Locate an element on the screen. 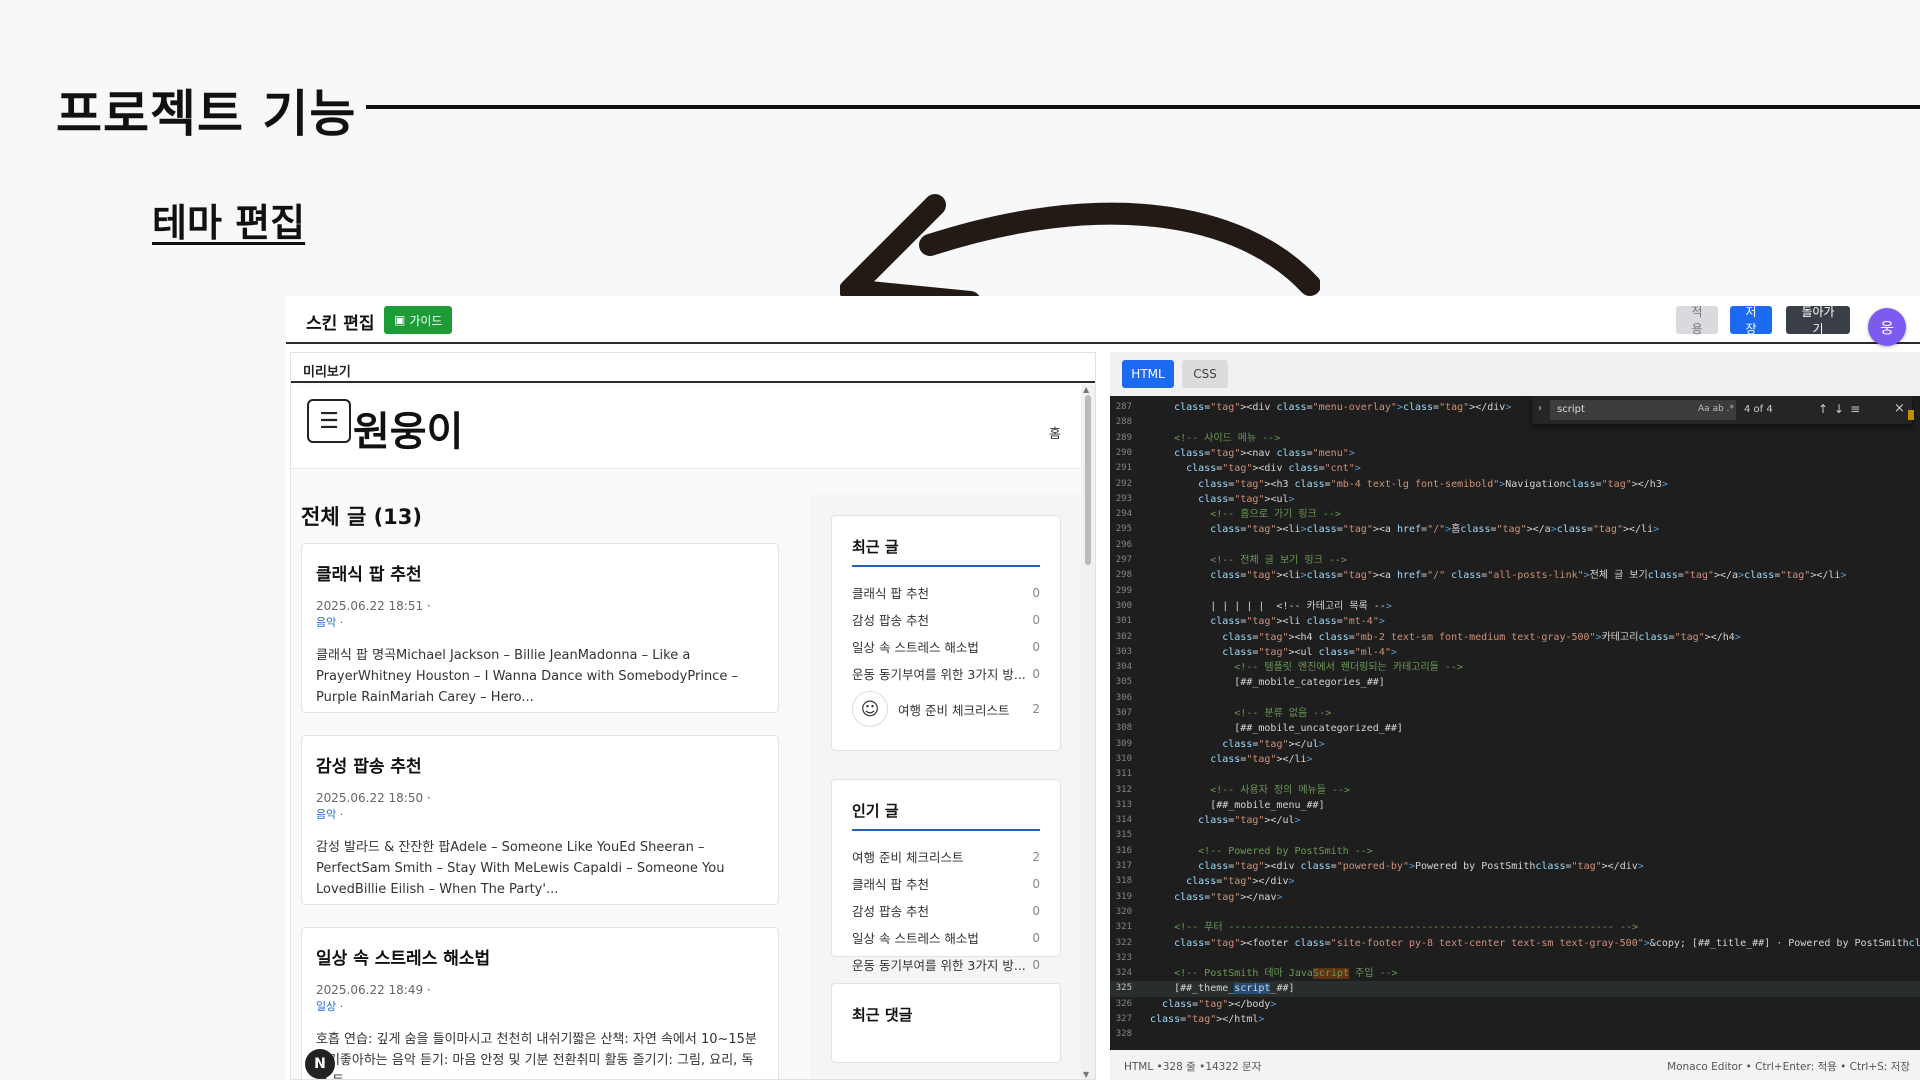  code-line: 299 is located at coordinates (1515, 591).